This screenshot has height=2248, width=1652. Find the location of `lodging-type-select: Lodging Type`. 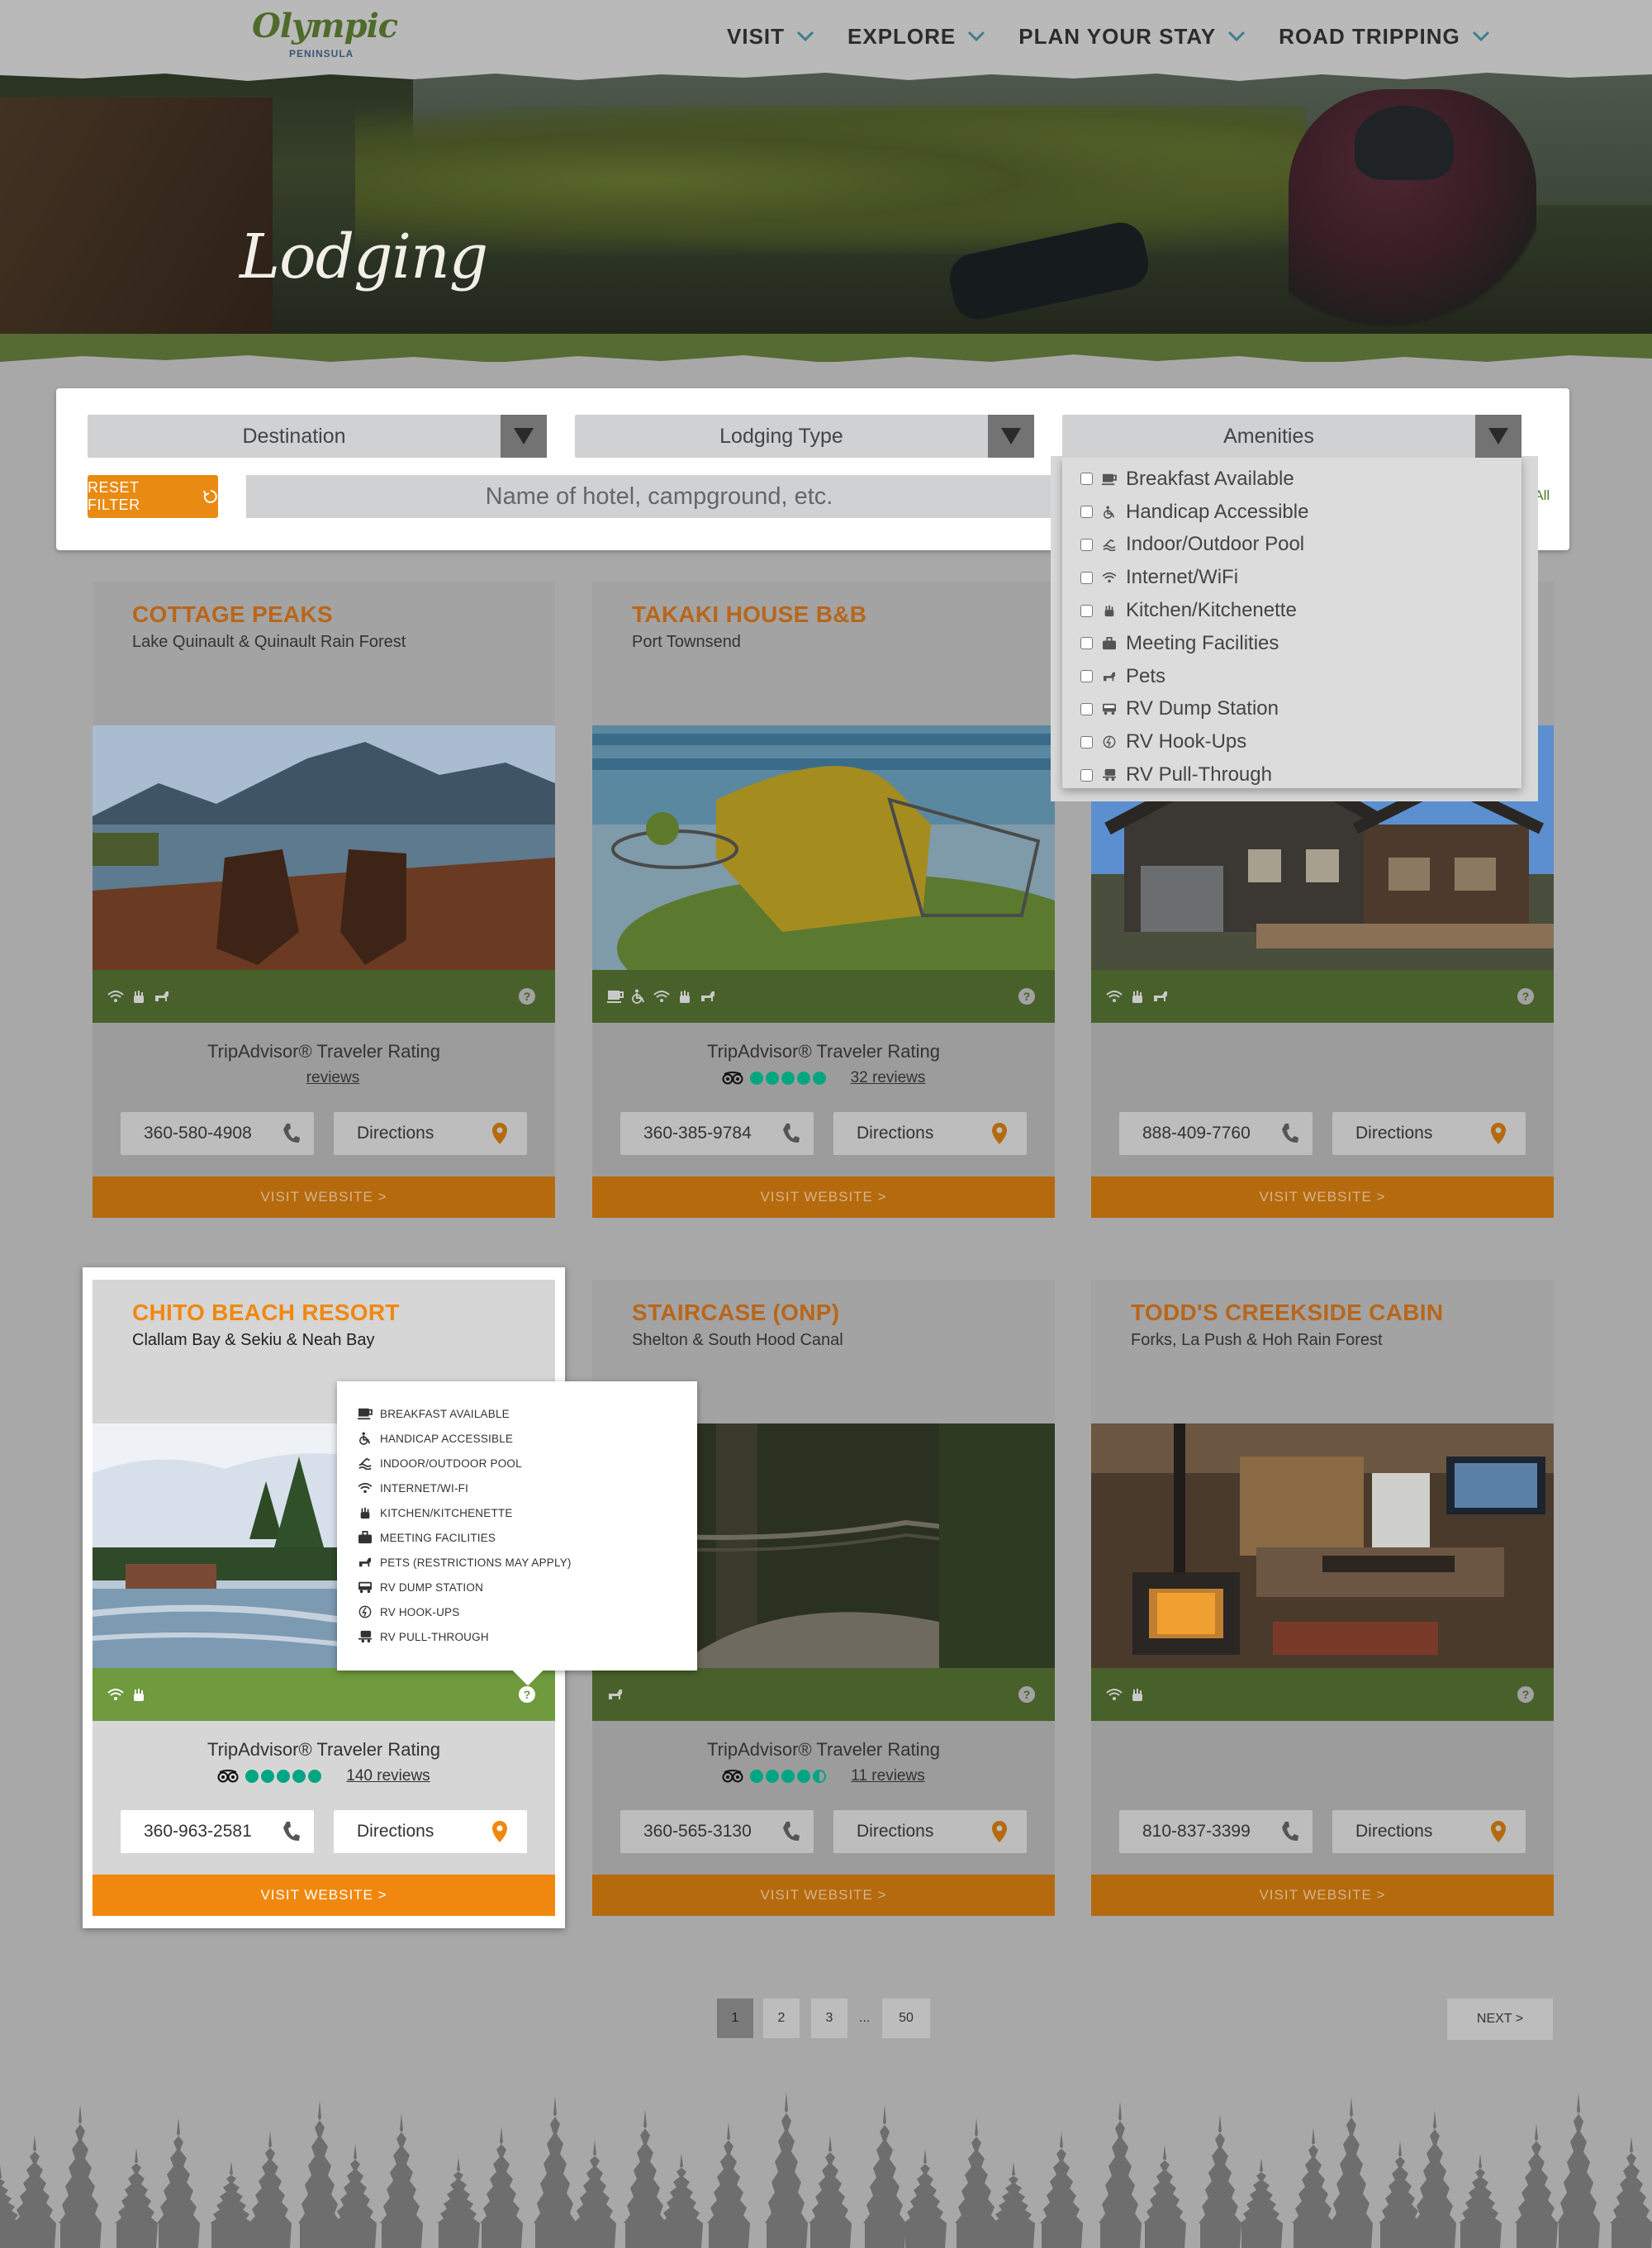

lodging-type-select: Lodging Type is located at coordinates (804, 436).